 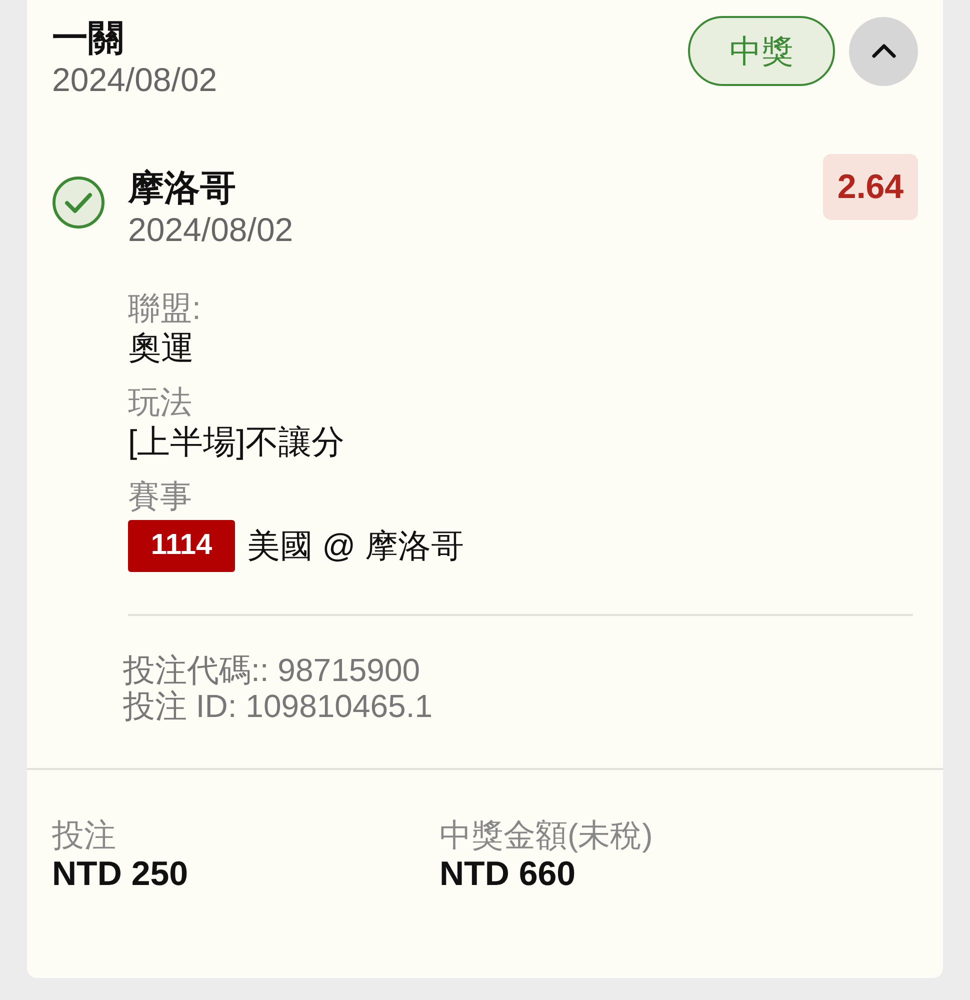 I want to click on selection-date: 2024/08/02, so click(x=211, y=230).